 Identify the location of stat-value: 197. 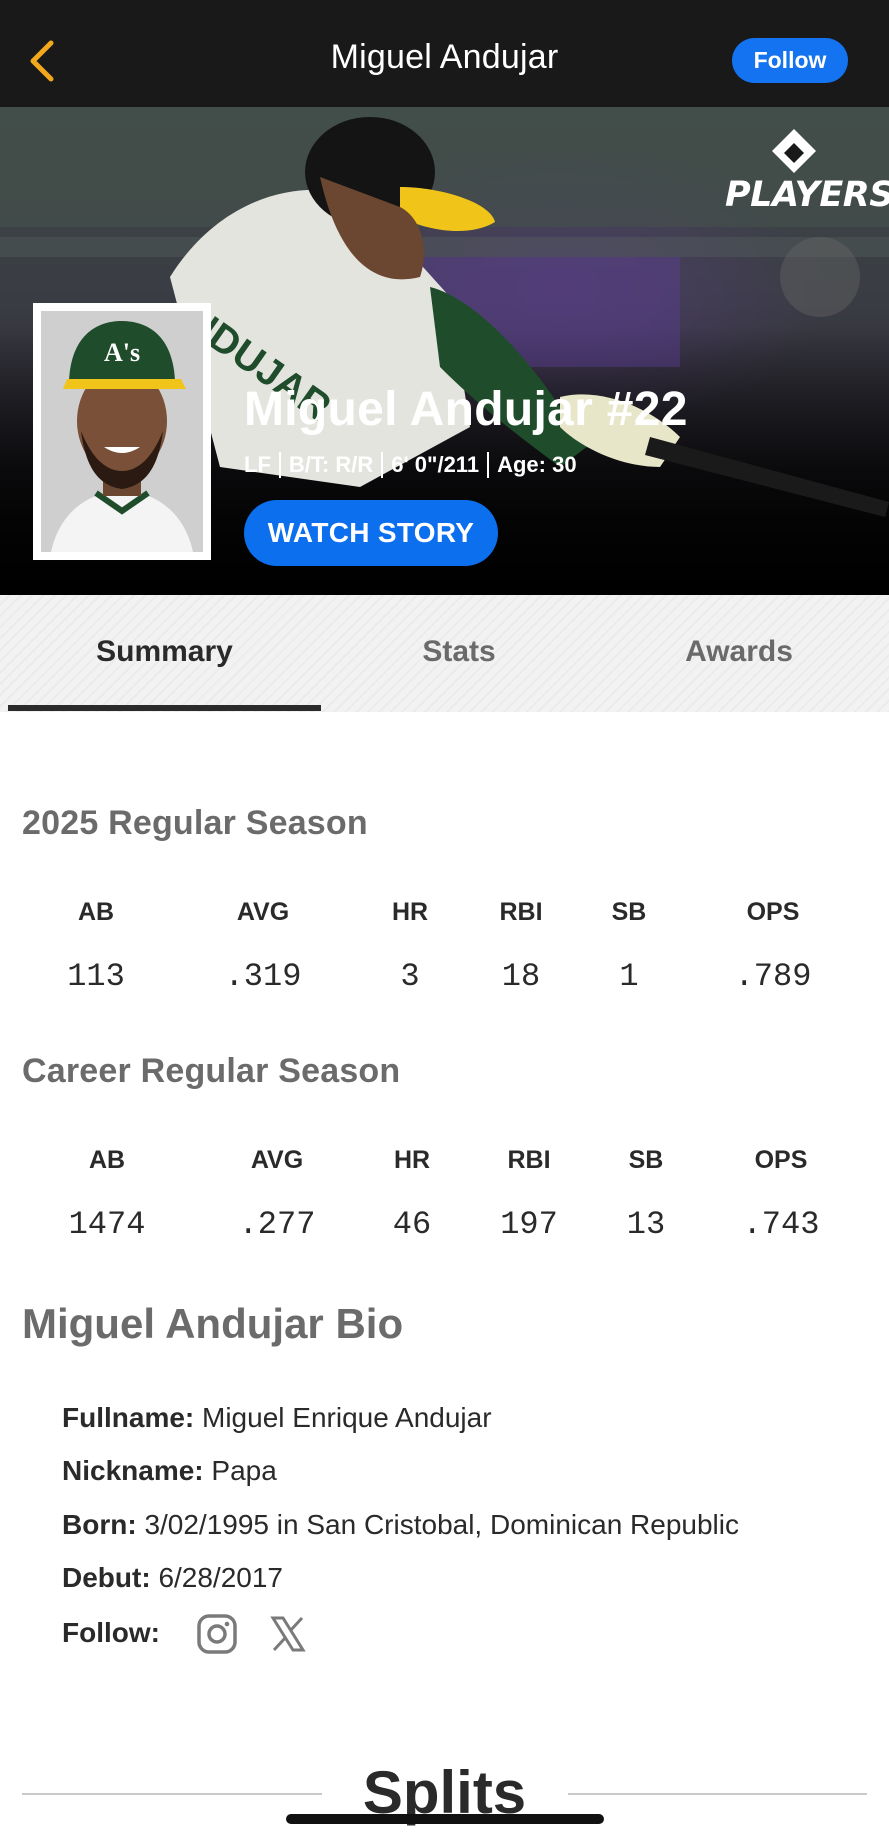
(529, 1224).